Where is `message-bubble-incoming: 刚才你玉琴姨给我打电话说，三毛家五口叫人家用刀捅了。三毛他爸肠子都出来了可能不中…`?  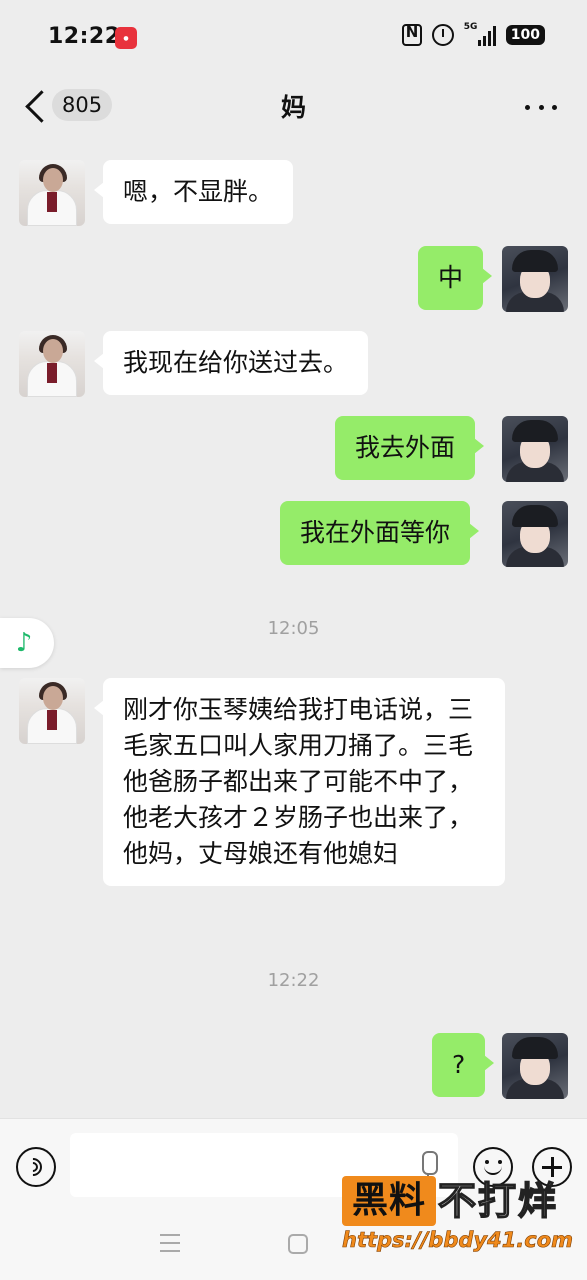
message-bubble-incoming: 刚才你玉琴姨给我打电话说，三毛家五口叫人家用刀捅了。三毛他爸肠子都出来了可能不中… is located at coordinates (299, 782).